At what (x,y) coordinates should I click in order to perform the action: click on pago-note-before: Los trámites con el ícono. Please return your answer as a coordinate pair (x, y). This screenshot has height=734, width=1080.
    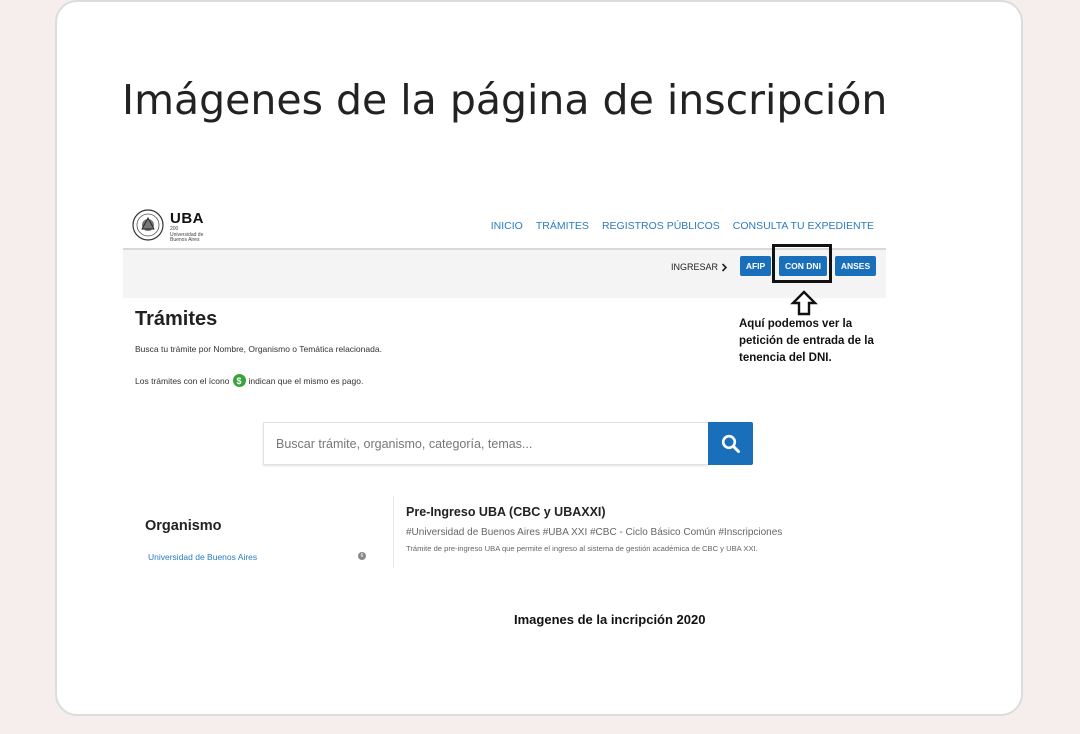
    Looking at the image, I should click on (182, 380).